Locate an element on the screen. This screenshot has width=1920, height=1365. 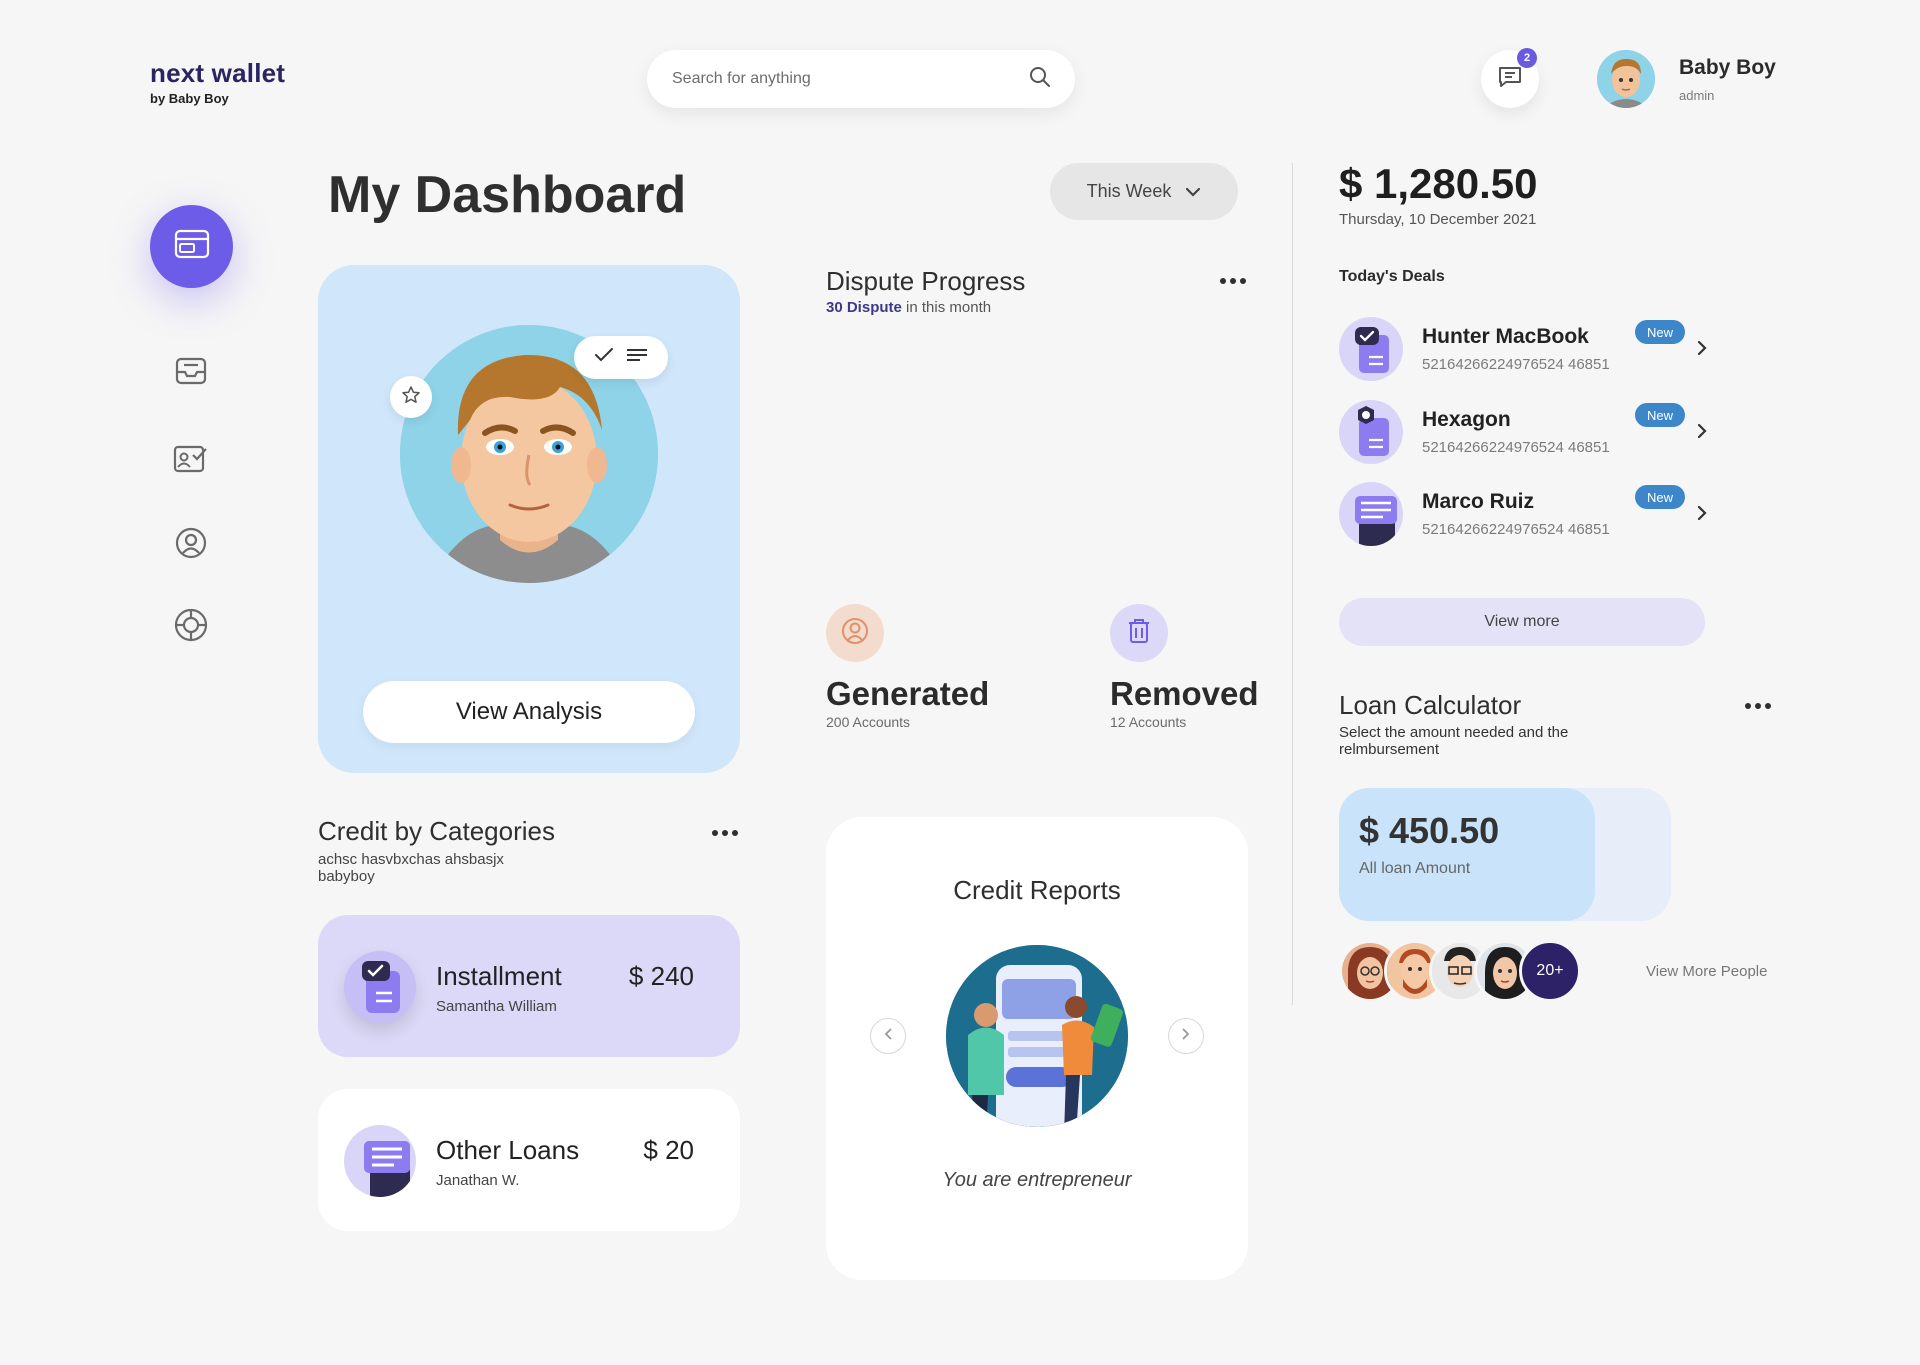
reports-next-button is located at coordinates (1186, 1036).